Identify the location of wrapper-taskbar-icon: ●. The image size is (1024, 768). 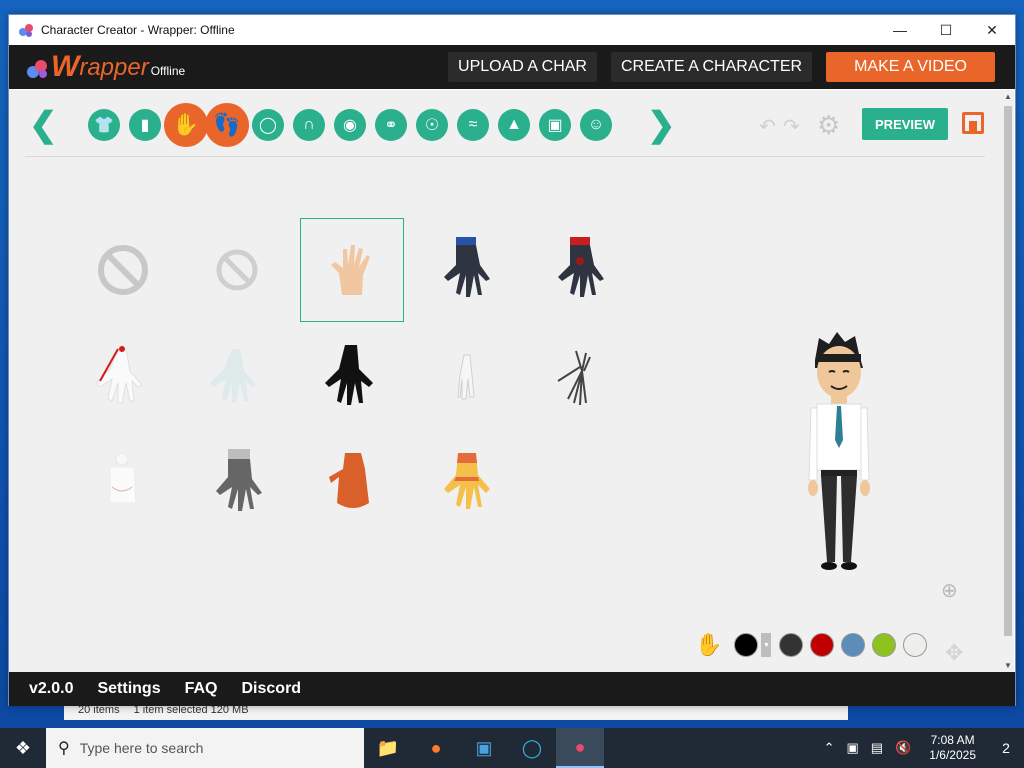
(580, 748).